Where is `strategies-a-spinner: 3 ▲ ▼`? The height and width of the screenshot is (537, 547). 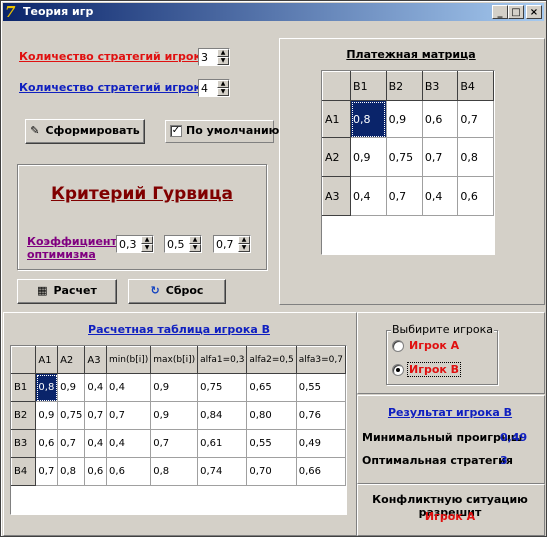
strategies-a-spinner: 3 ▲ ▼ is located at coordinates (214, 57).